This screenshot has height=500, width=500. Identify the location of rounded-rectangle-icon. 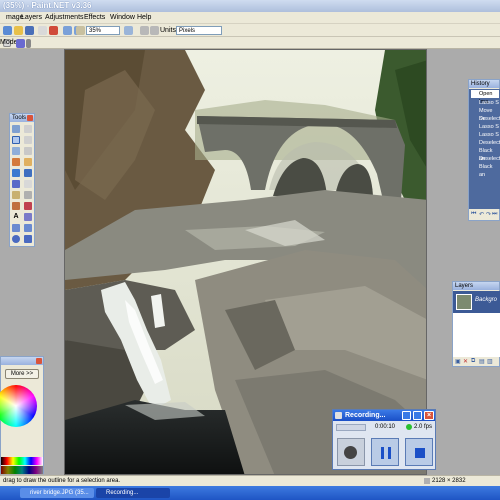
(28, 228).